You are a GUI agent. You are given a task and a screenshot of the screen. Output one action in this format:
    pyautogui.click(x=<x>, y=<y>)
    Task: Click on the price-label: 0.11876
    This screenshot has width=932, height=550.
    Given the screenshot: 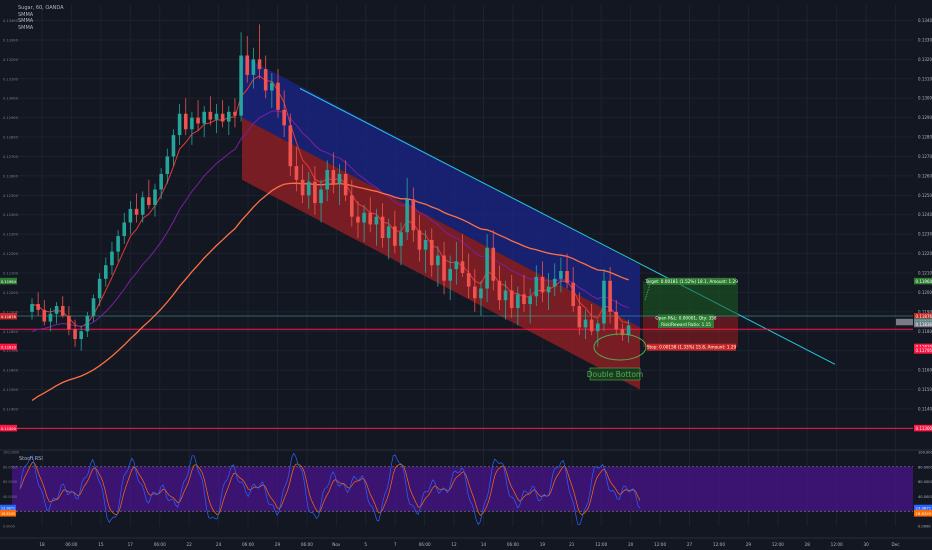 What is the action you would take?
    pyautogui.click(x=924, y=316)
    